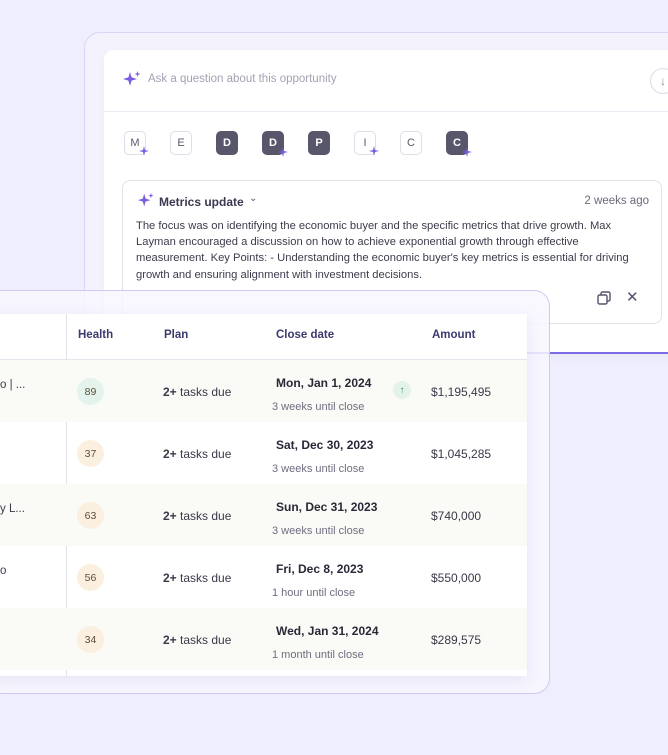 The width and height of the screenshot is (668, 755). What do you see at coordinates (176, 335) in the screenshot?
I see `header-plan: Plan` at bounding box center [176, 335].